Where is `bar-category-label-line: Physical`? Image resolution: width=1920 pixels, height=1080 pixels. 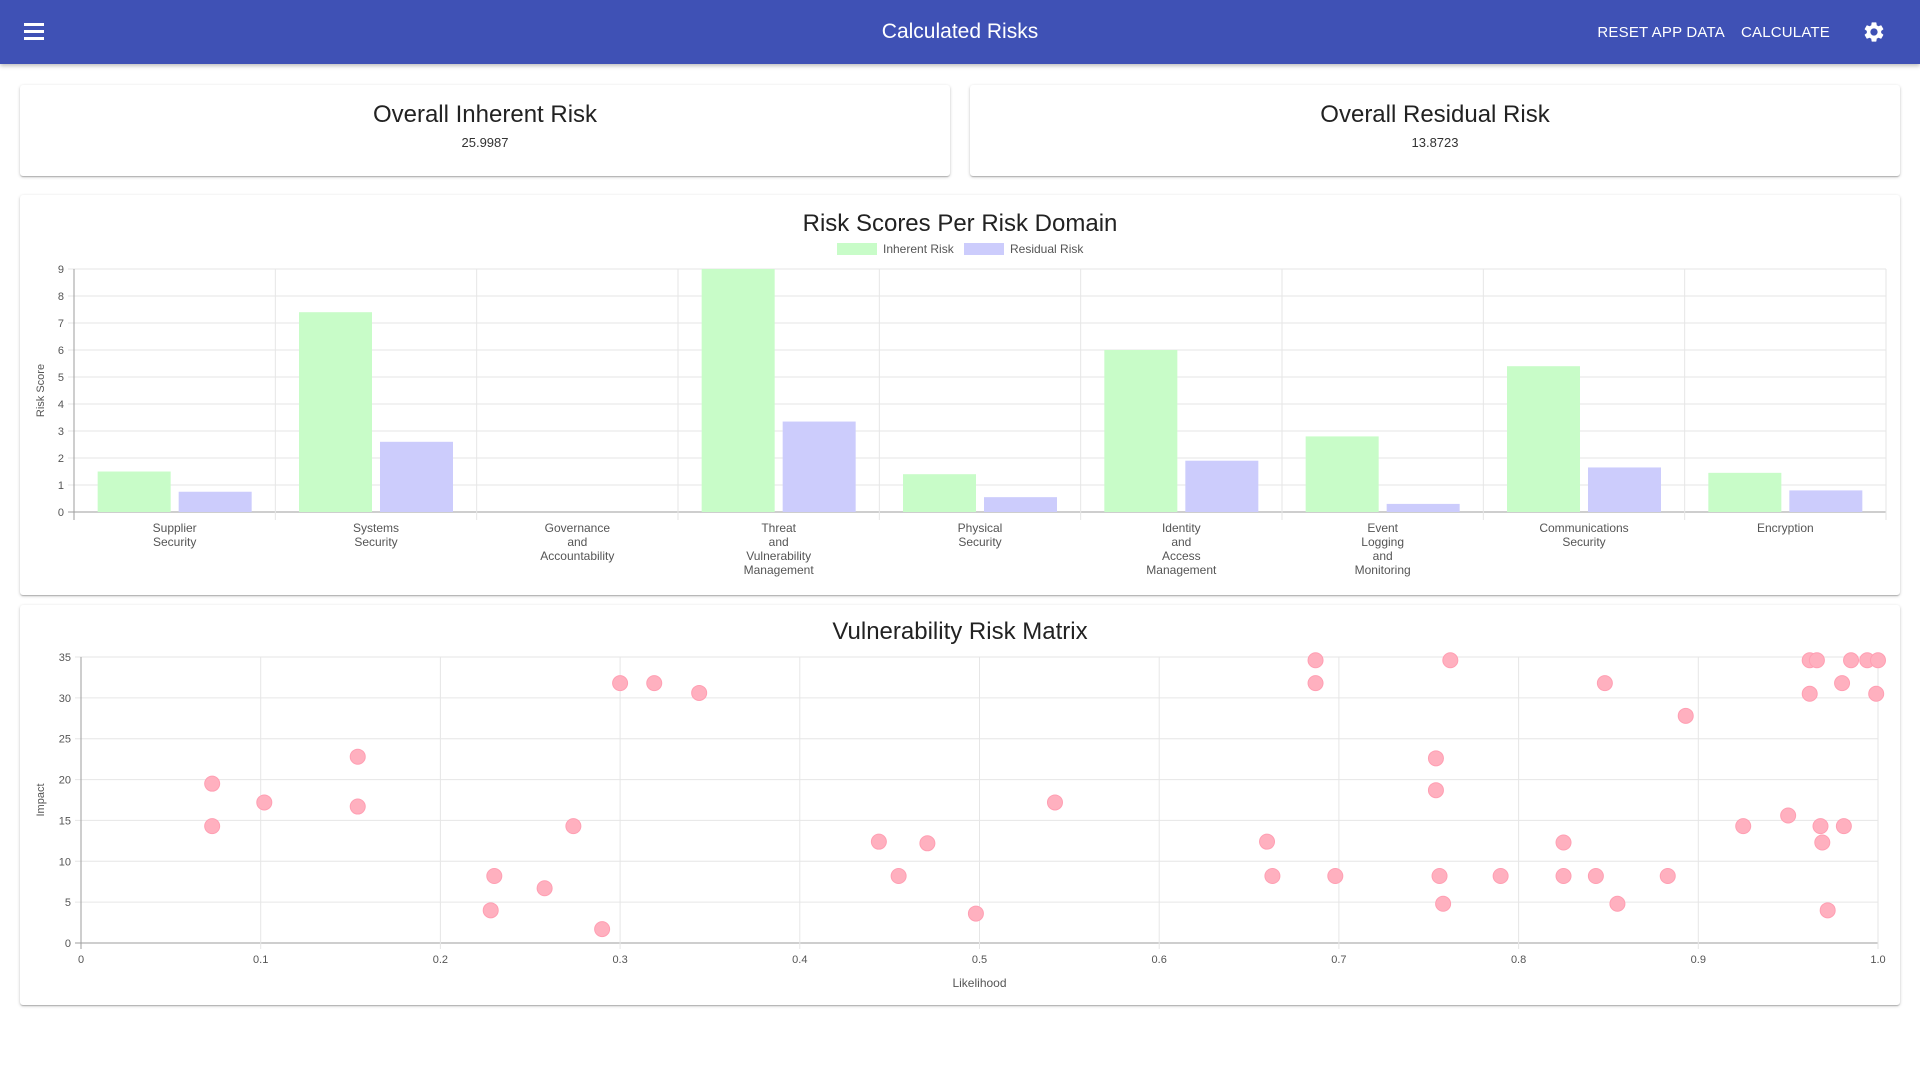 bar-category-label-line: Physical is located at coordinates (980, 528).